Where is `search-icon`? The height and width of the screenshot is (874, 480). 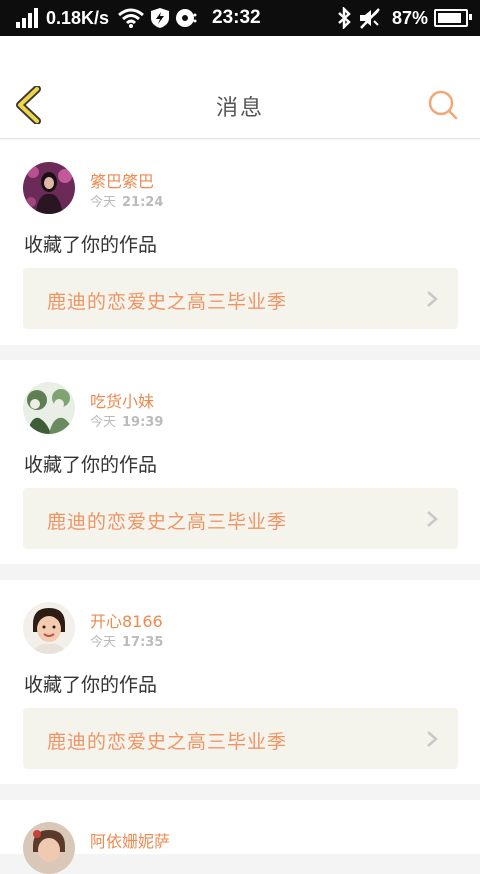
search-icon is located at coordinates (443, 105).